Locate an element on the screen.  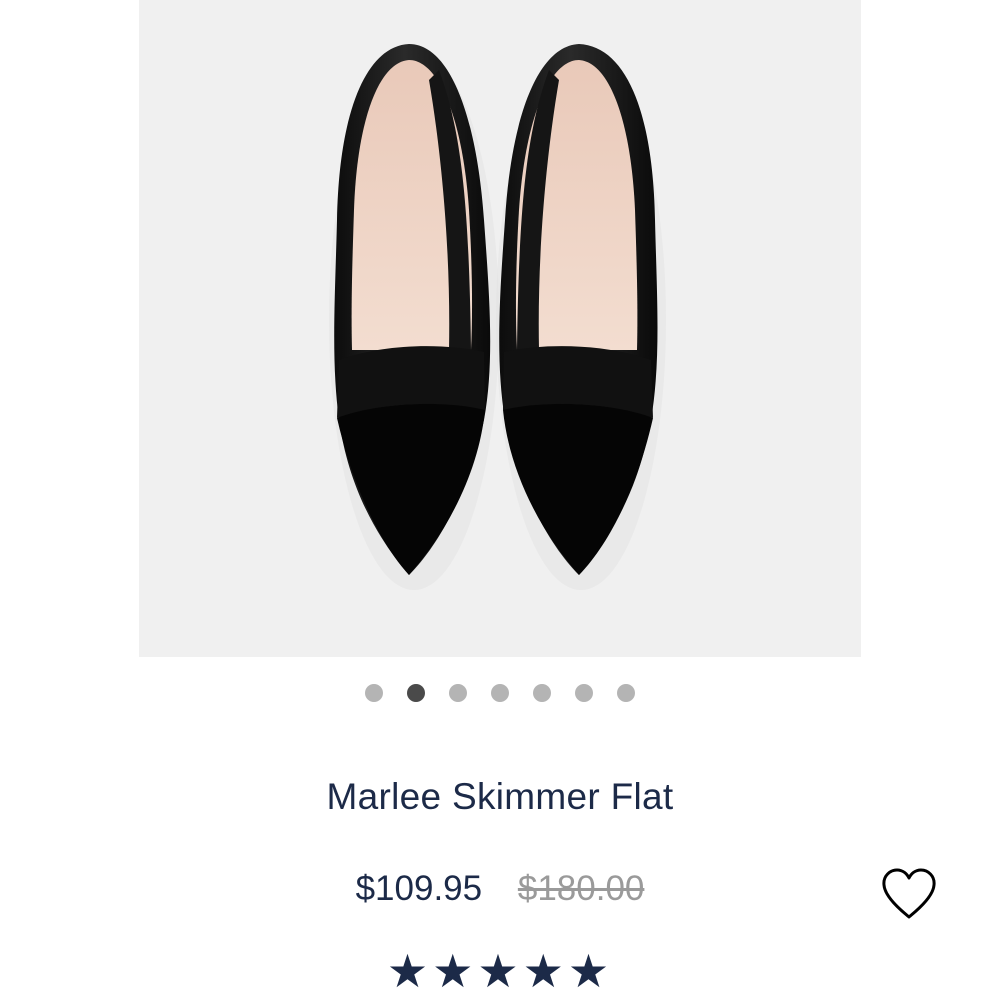
original-price: $180.00 is located at coordinates (581, 888).